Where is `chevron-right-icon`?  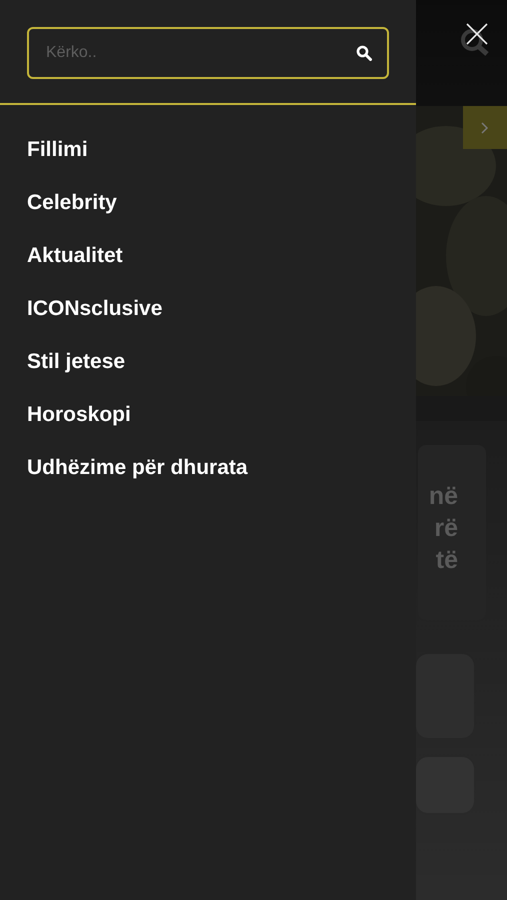 chevron-right-icon is located at coordinates (485, 128).